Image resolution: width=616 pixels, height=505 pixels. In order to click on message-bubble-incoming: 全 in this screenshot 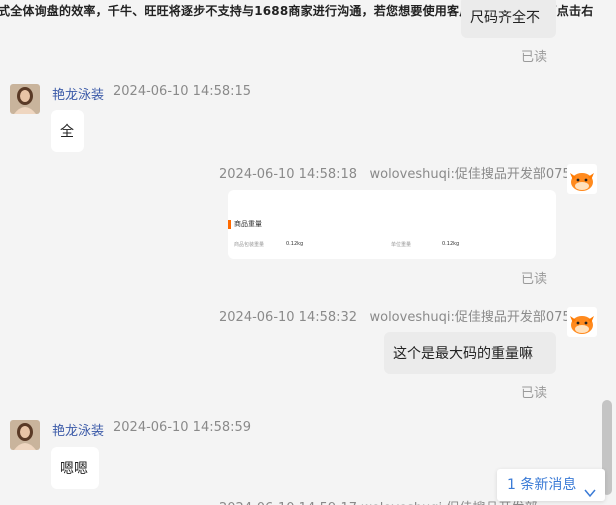, I will do `click(67, 131)`.